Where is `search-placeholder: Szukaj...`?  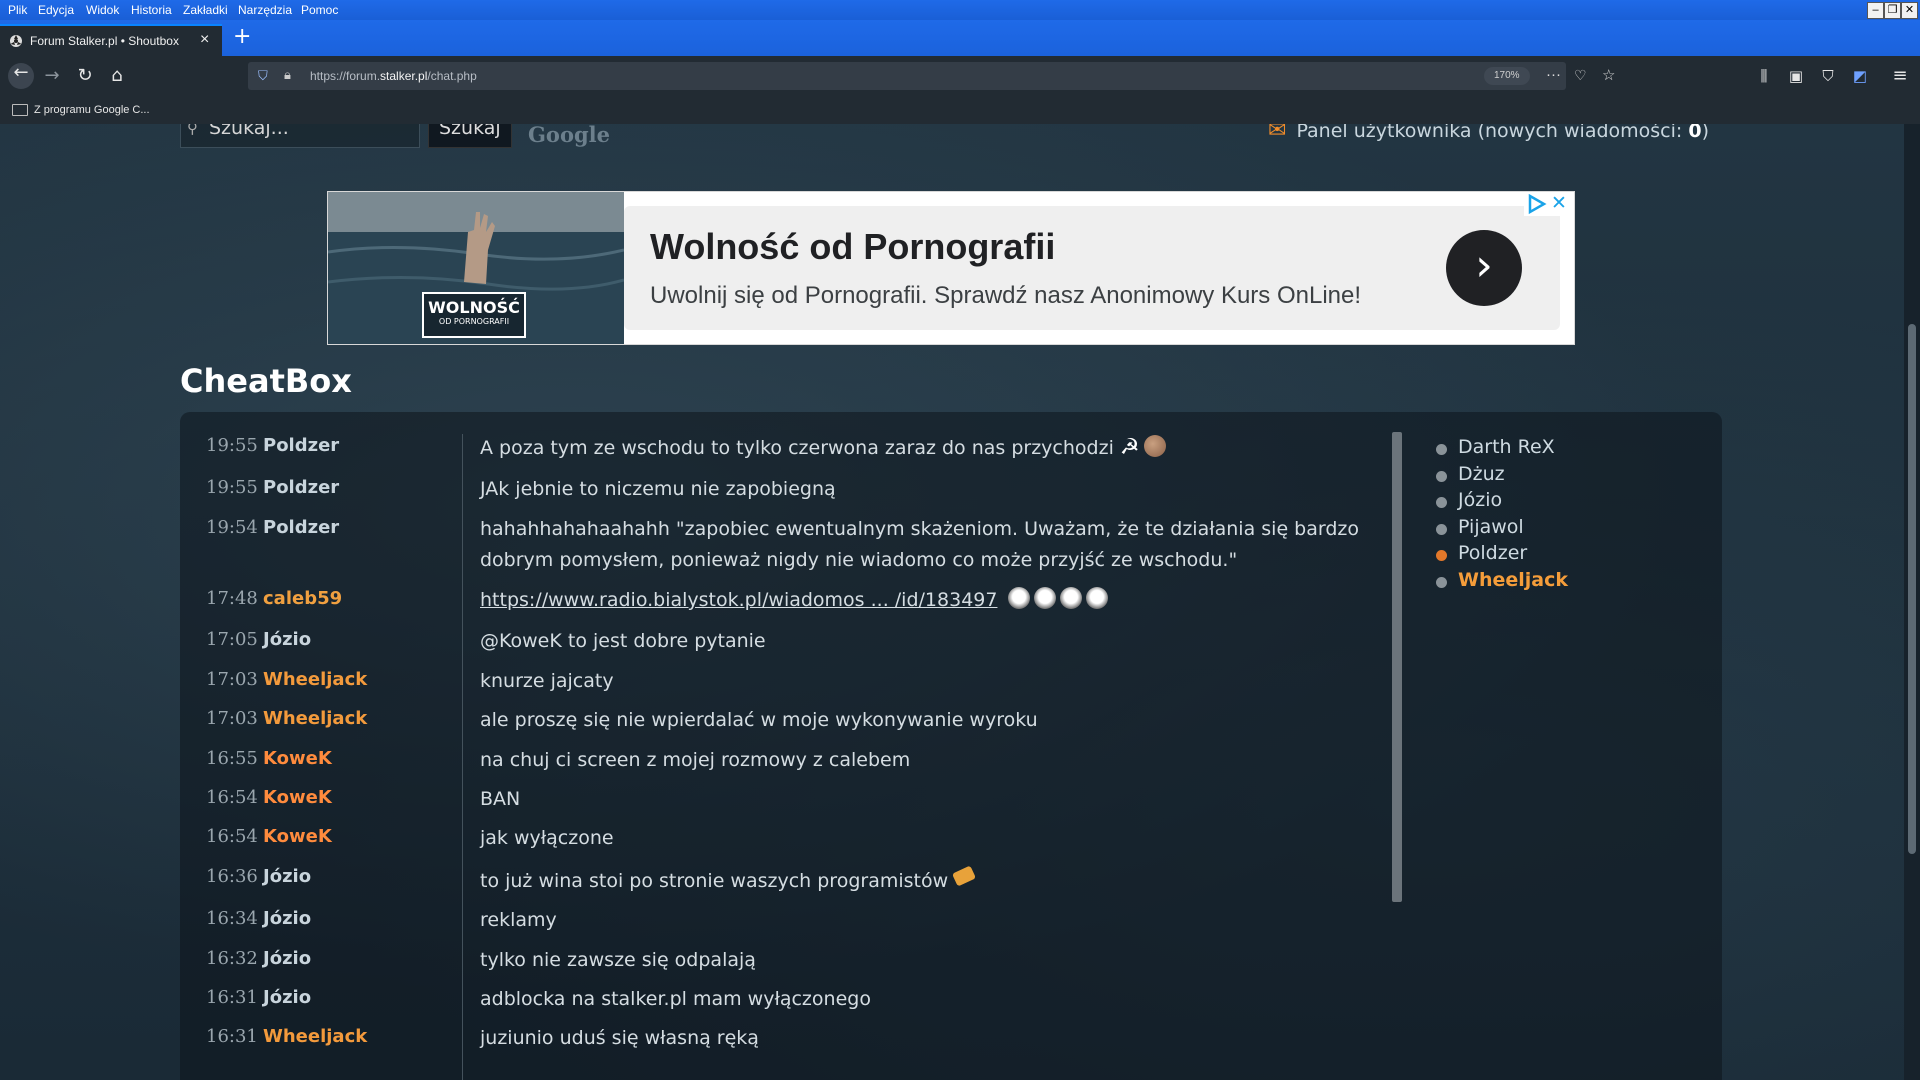
search-placeholder: Szukaj... is located at coordinates (249, 131).